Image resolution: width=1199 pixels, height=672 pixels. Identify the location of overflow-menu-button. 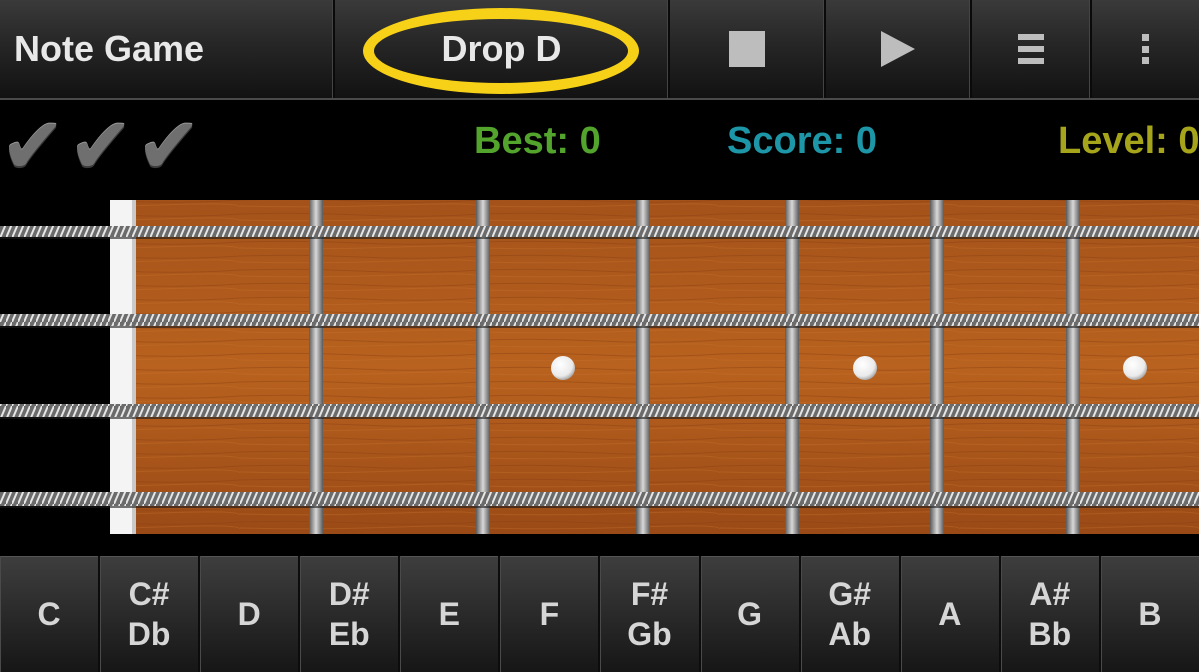
(1145, 49).